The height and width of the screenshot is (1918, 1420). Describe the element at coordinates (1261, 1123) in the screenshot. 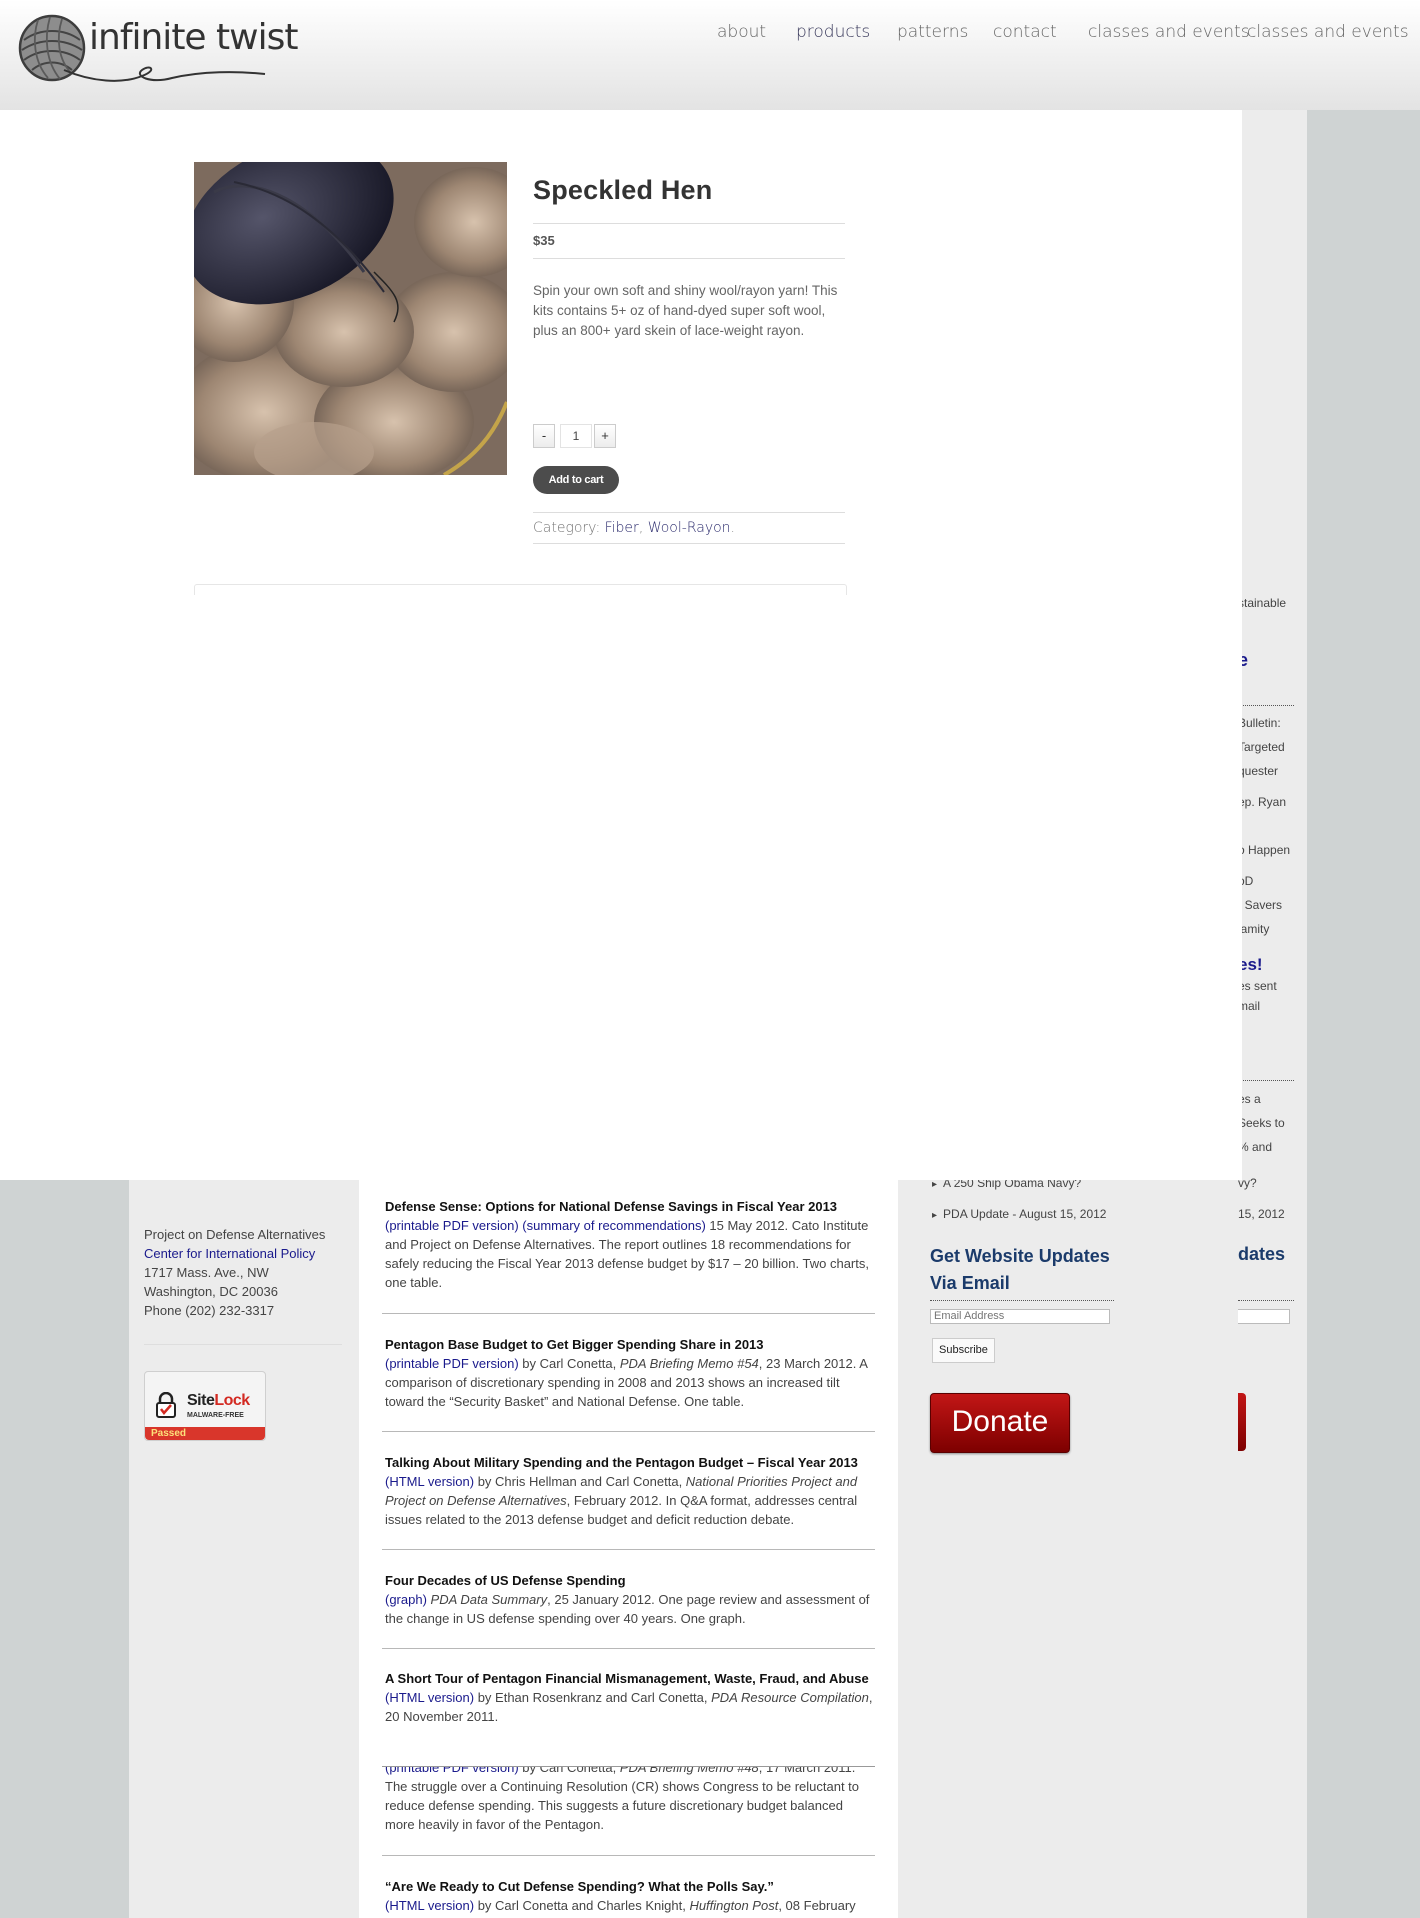

I see `ghost-text: Seeks to` at that location.